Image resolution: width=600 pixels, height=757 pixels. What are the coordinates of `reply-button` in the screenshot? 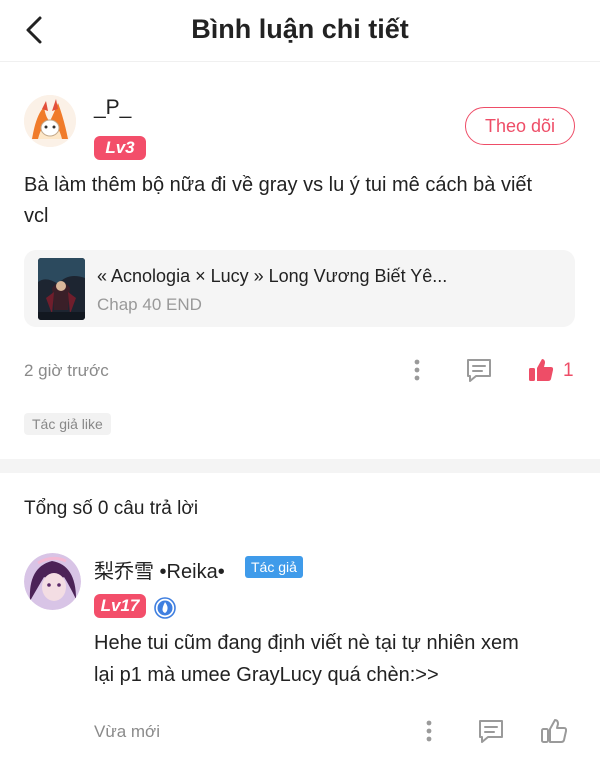 It's located at (479, 370).